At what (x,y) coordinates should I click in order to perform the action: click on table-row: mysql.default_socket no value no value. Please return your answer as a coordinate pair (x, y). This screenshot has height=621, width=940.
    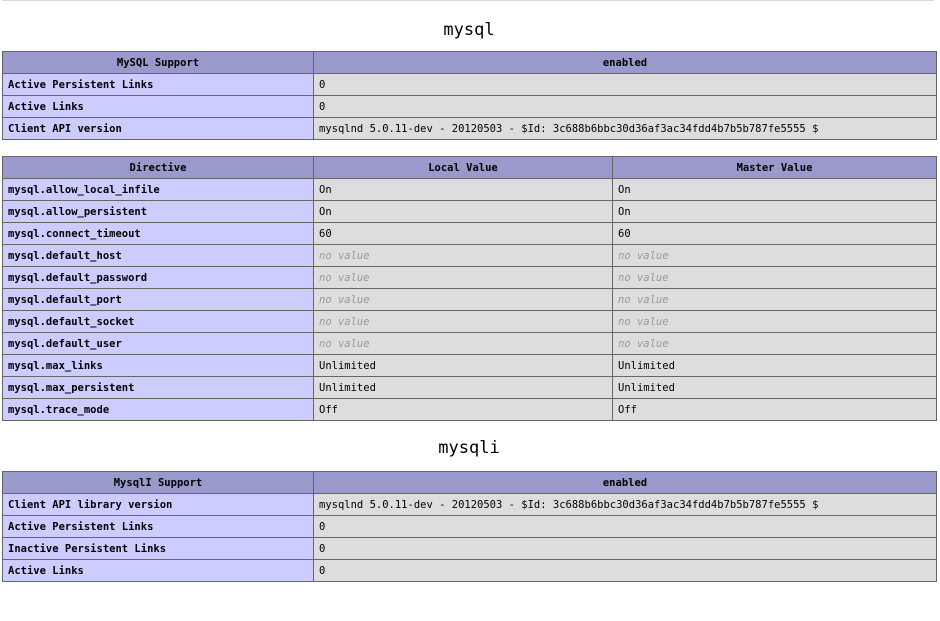
    Looking at the image, I should click on (469, 321).